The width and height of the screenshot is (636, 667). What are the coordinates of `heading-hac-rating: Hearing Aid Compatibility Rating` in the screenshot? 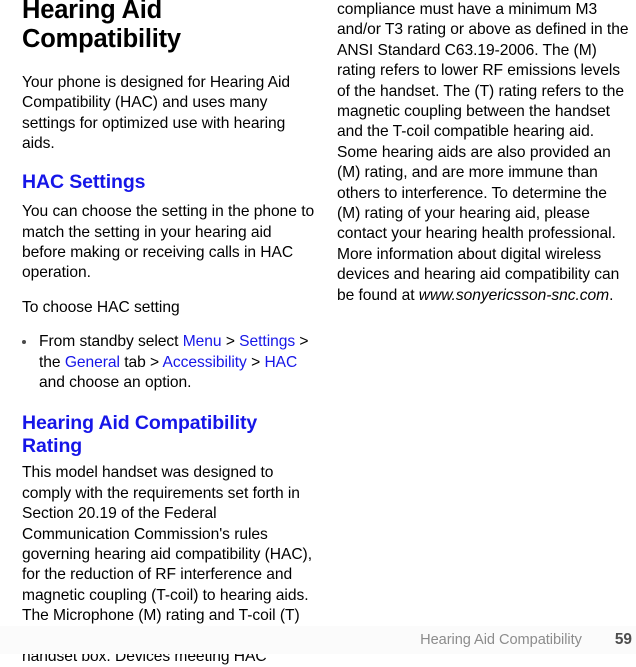 It's located at (140, 434).